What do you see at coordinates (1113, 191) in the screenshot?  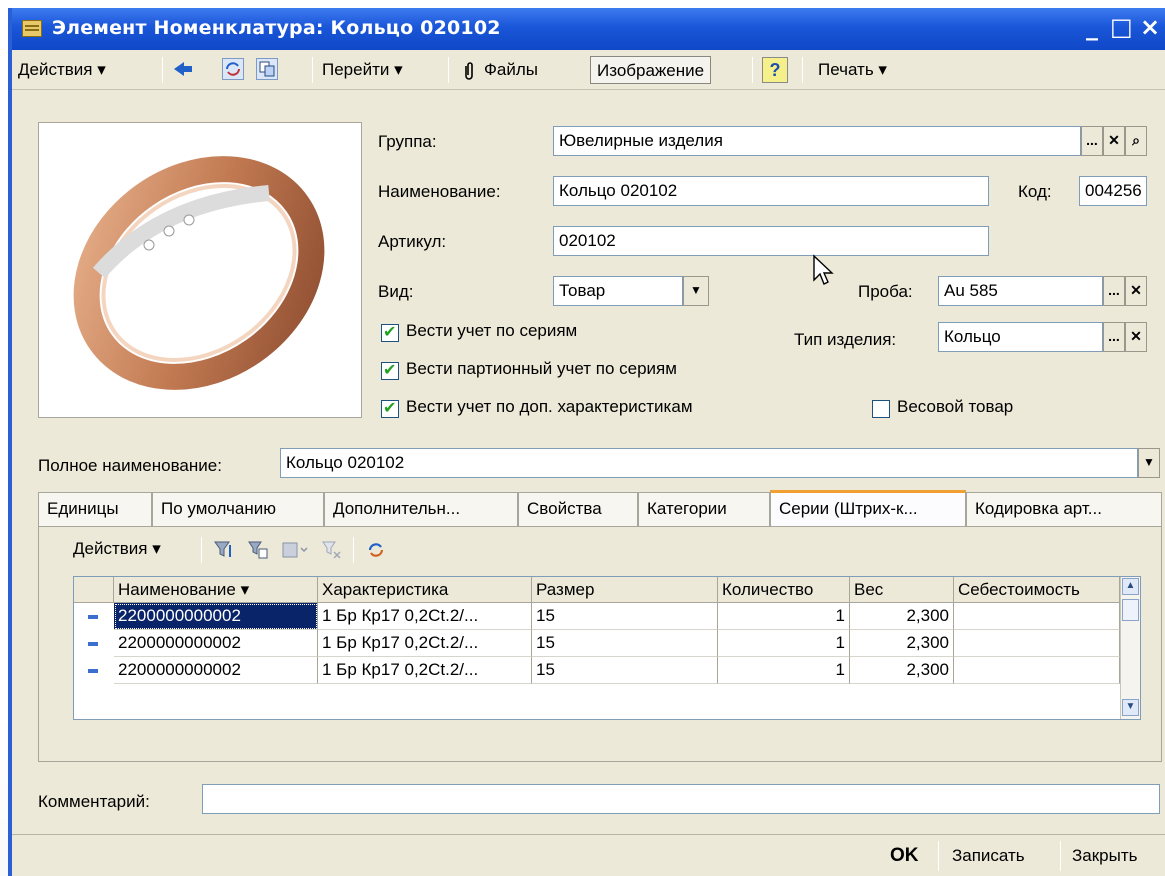 I see `code-field: 004256` at bounding box center [1113, 191].